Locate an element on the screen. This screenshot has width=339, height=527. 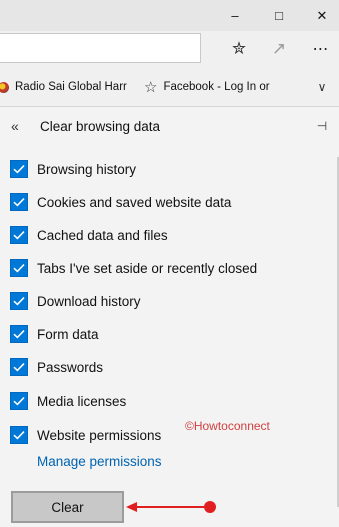
minimize-icon: – is located at coordinates (235, 15).